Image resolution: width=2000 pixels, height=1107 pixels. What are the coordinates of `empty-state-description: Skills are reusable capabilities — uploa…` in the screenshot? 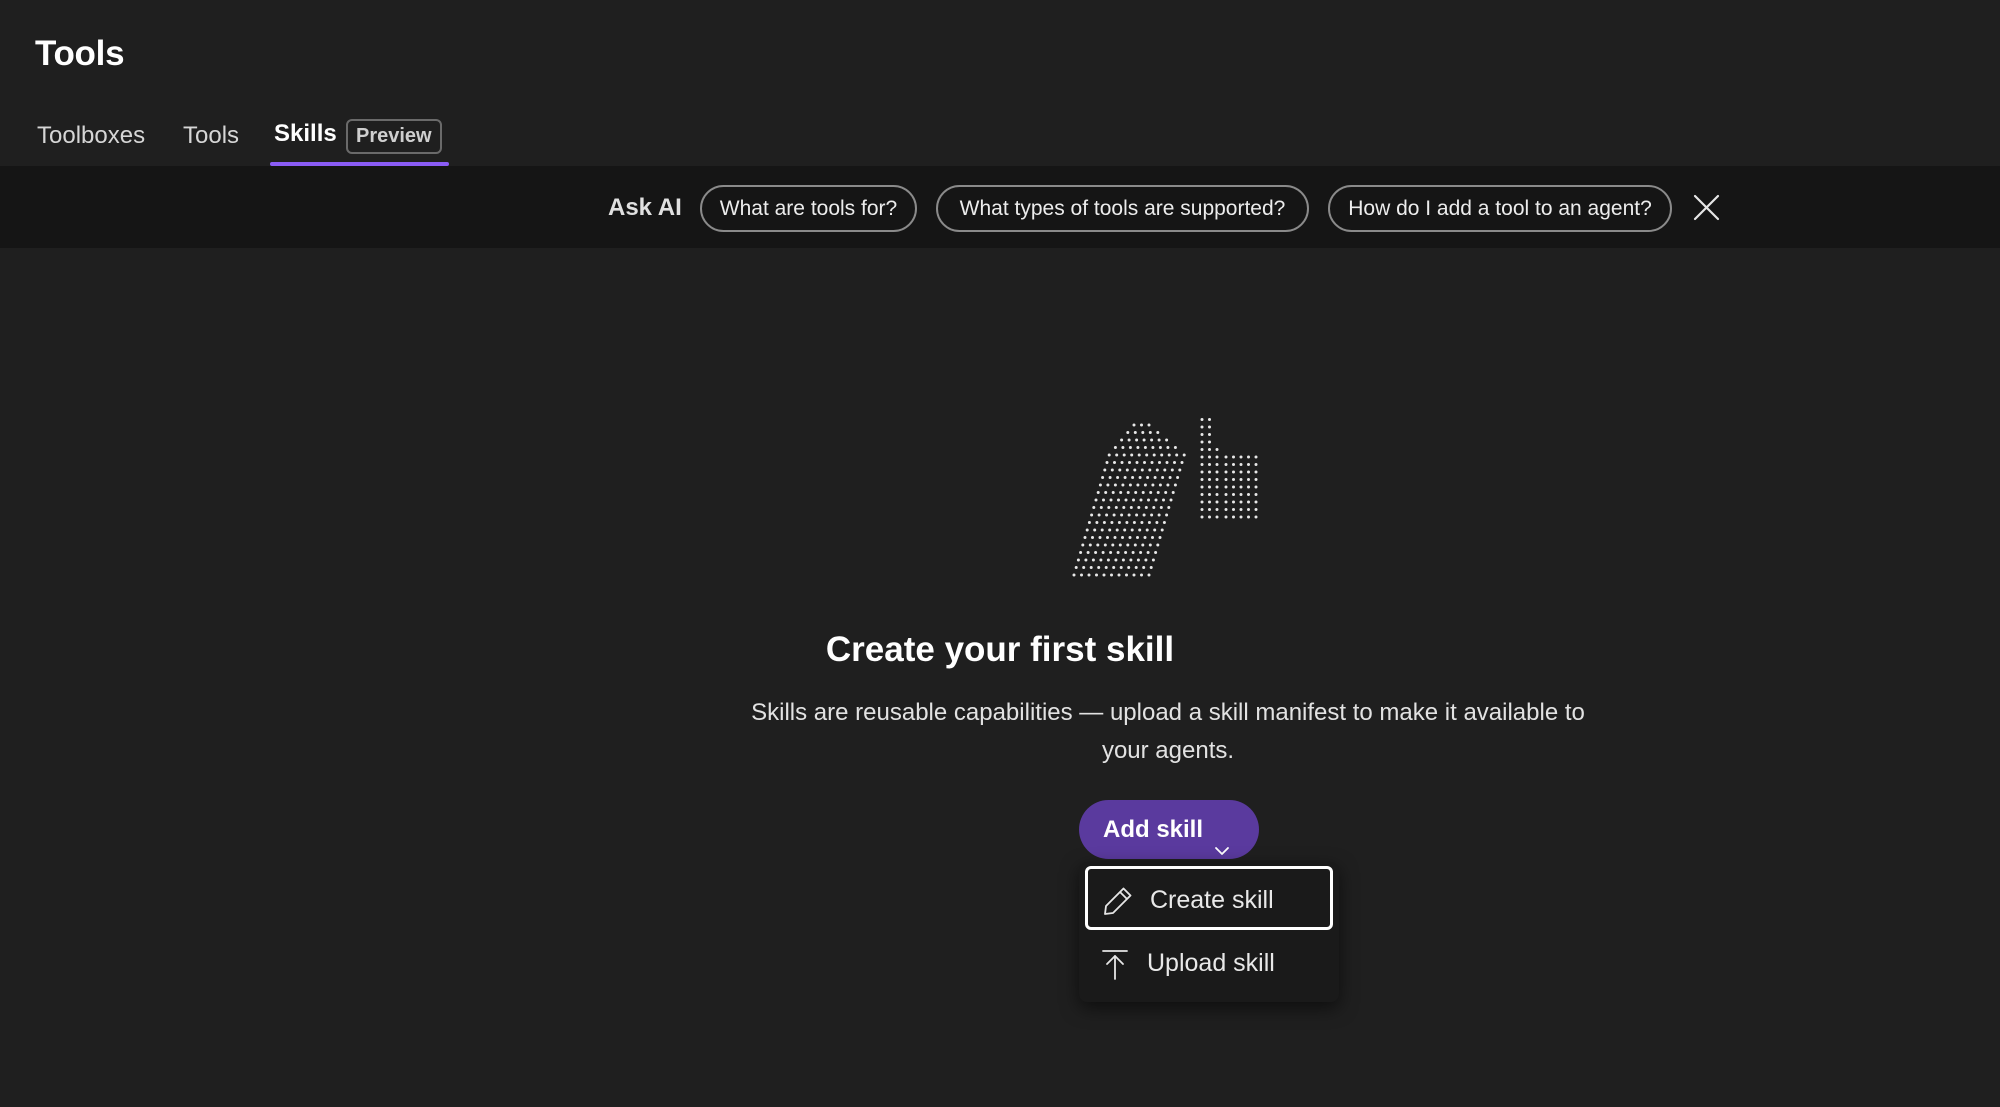 It's located at (1168, 731).